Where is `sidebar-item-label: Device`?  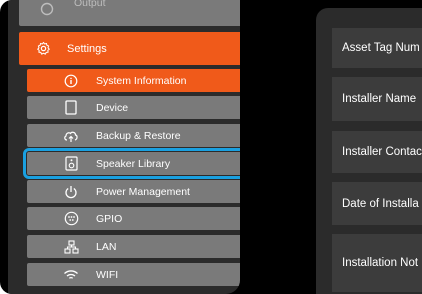 sidebar-item-label: Device is located at coordinates (112, 107).